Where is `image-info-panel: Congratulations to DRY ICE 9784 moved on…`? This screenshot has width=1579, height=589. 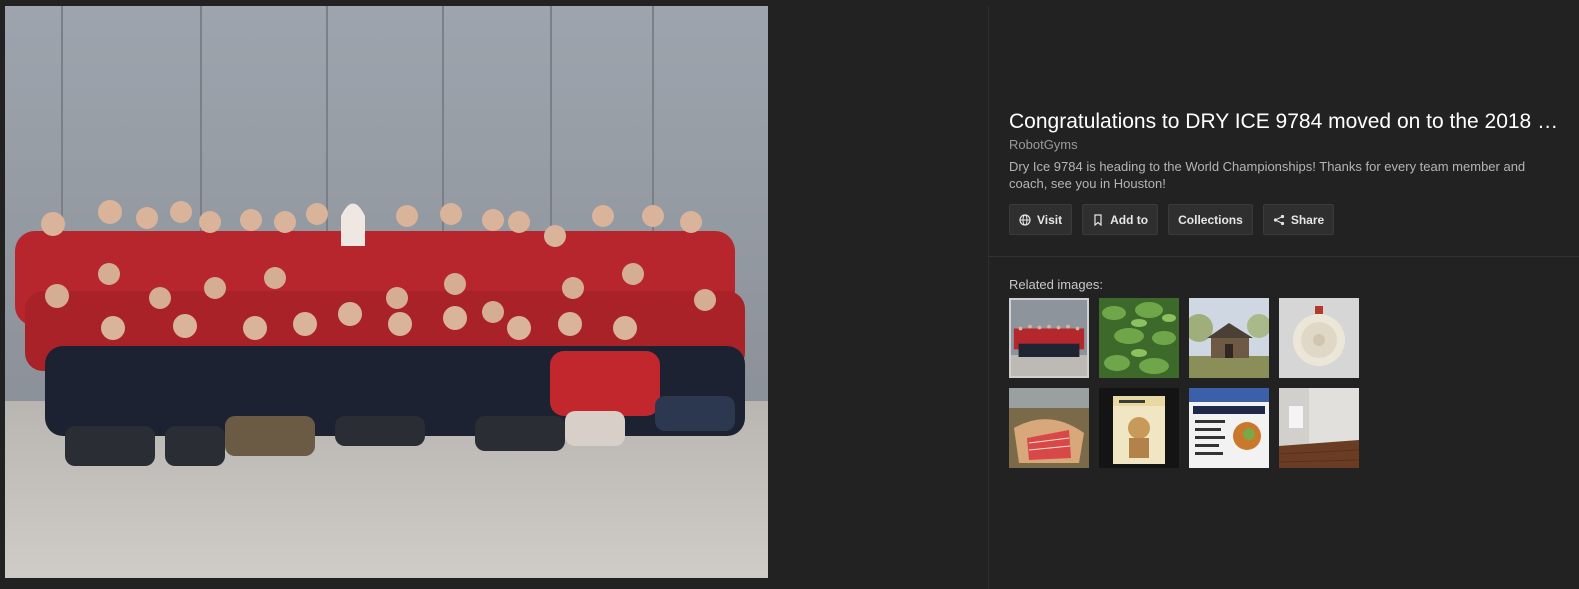 image-info-panel: Congratulations to DRY ICE 9784 moved on… is located at coordinates (1289, 150).